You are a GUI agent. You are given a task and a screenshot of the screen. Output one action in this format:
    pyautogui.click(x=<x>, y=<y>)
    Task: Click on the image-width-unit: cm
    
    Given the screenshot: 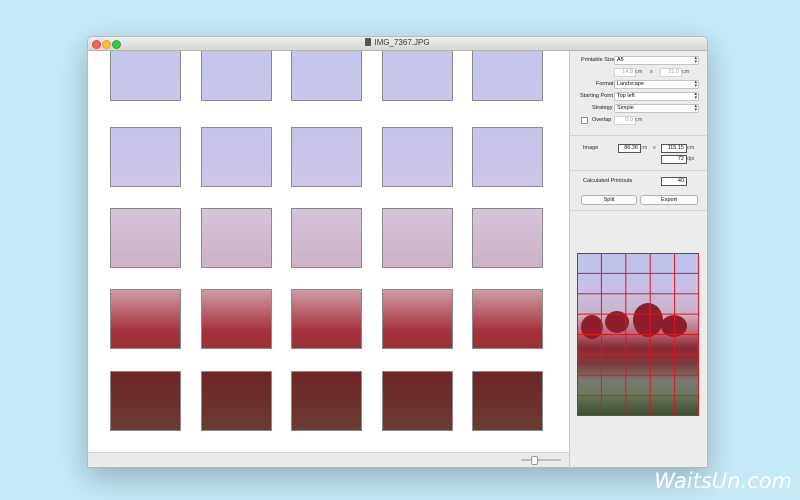 What is the action you would take?
    pyautogui.click(x=644, y=148)
    